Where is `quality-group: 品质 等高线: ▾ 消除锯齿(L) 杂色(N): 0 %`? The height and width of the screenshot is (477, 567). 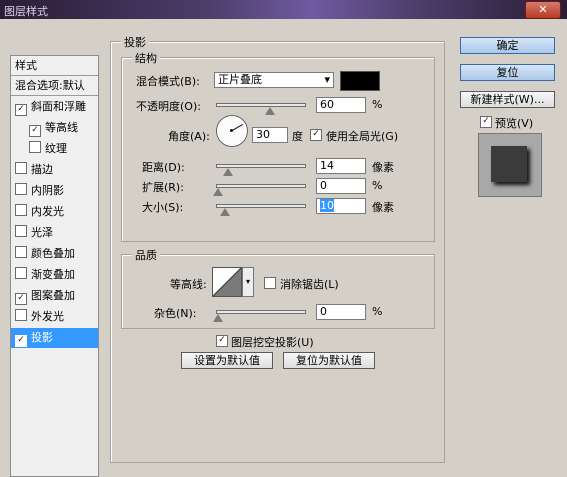
quality-group: 品质 等高线: ▾ 消除锯齿(L) 杂色(N): 0 % is located at coordinates (278, 288).